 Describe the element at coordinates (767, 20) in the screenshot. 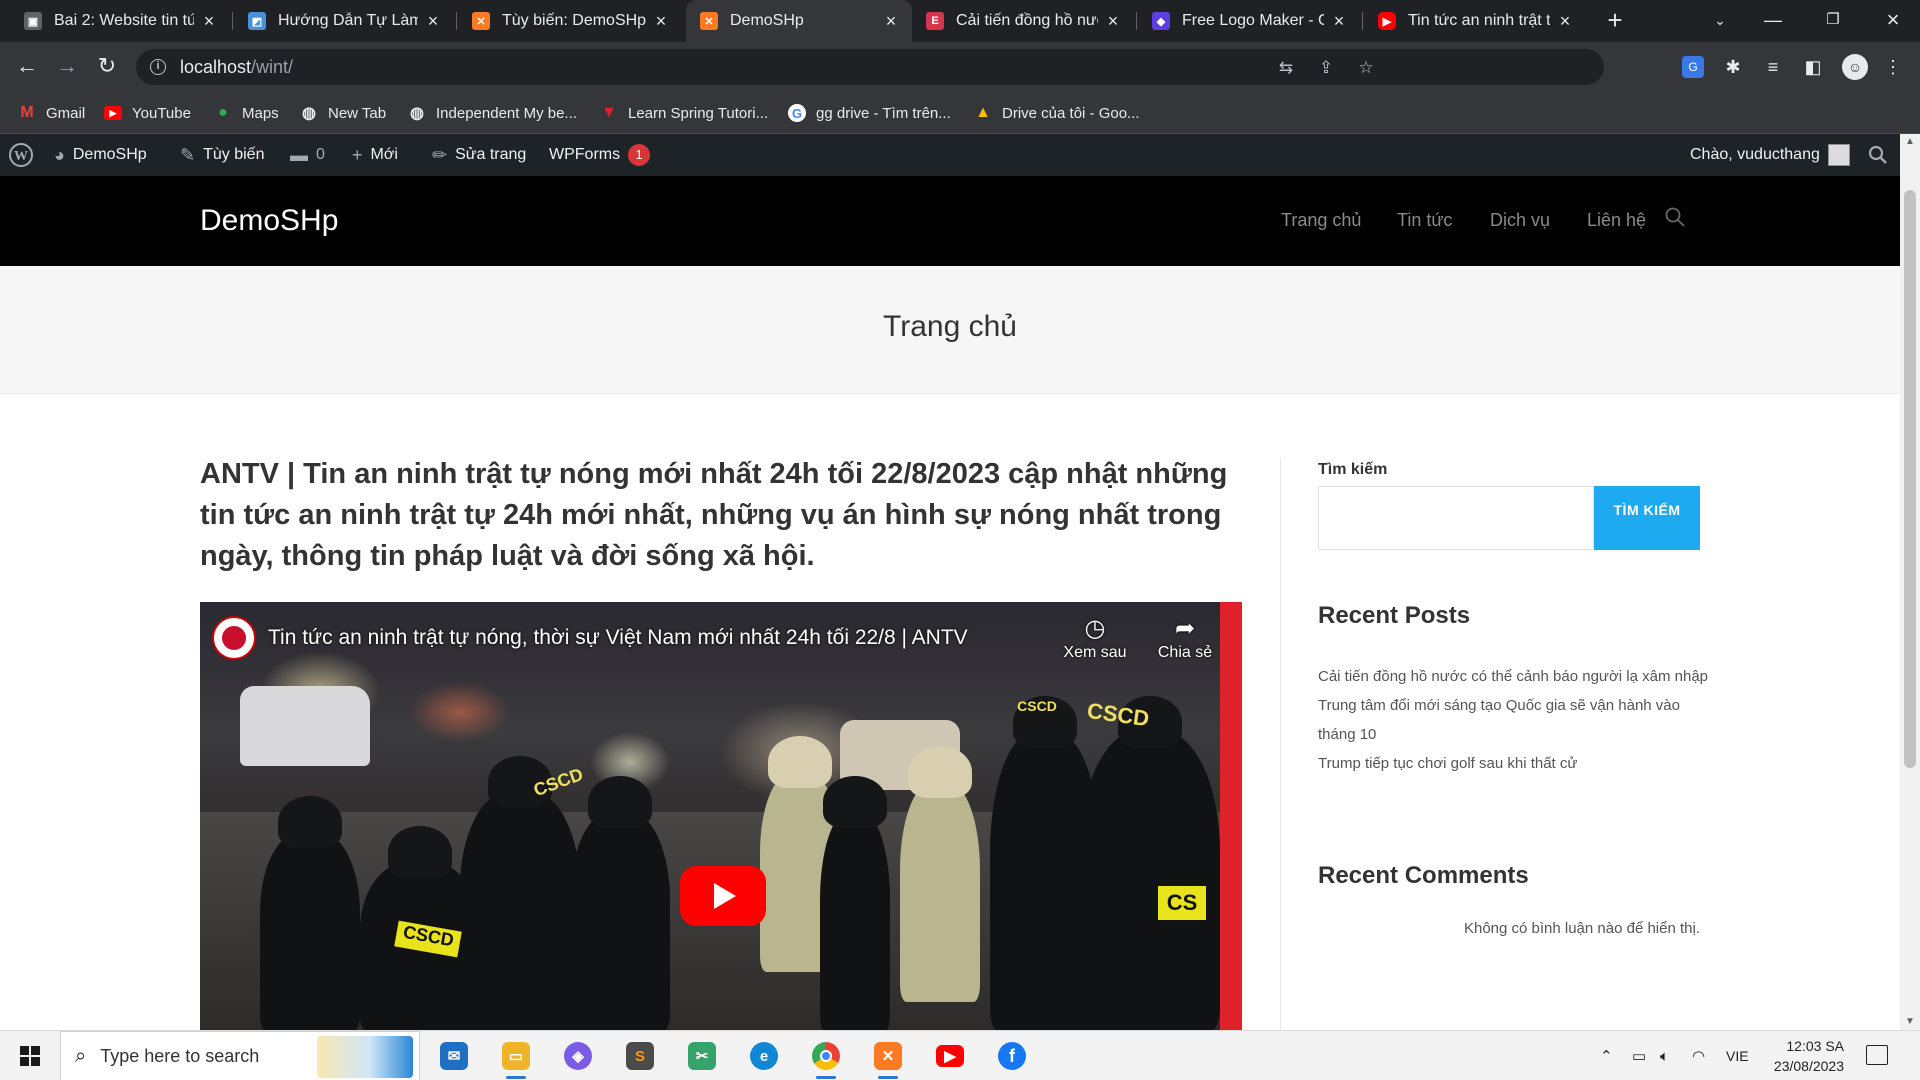

I see `tab-title: DemoSHp` at that location.